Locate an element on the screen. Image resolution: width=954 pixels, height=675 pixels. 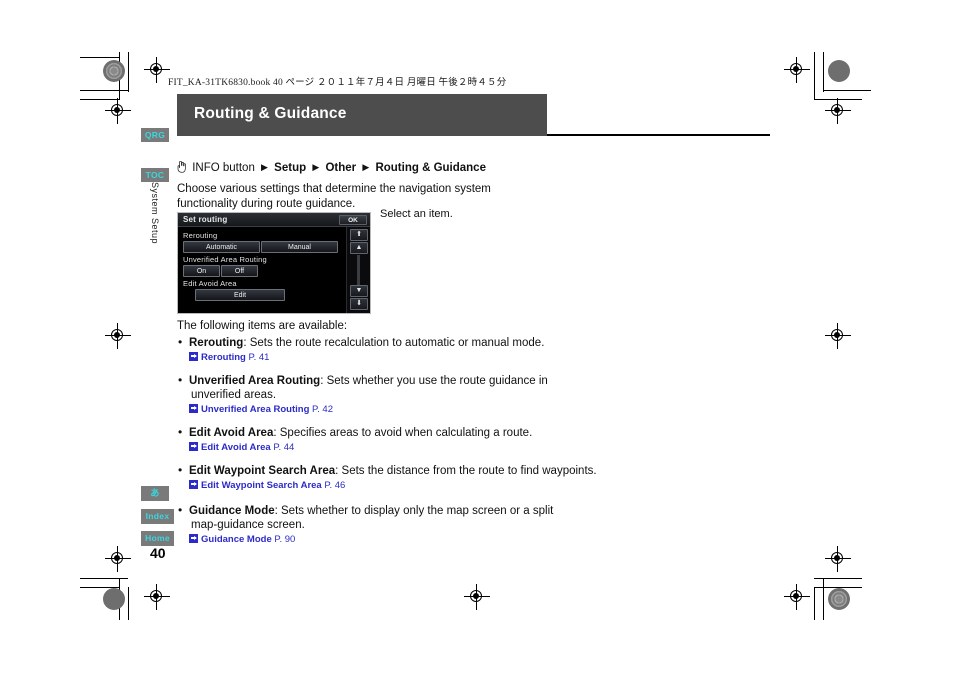
crop-line-br-v1 is located at coordinates (823, 599).